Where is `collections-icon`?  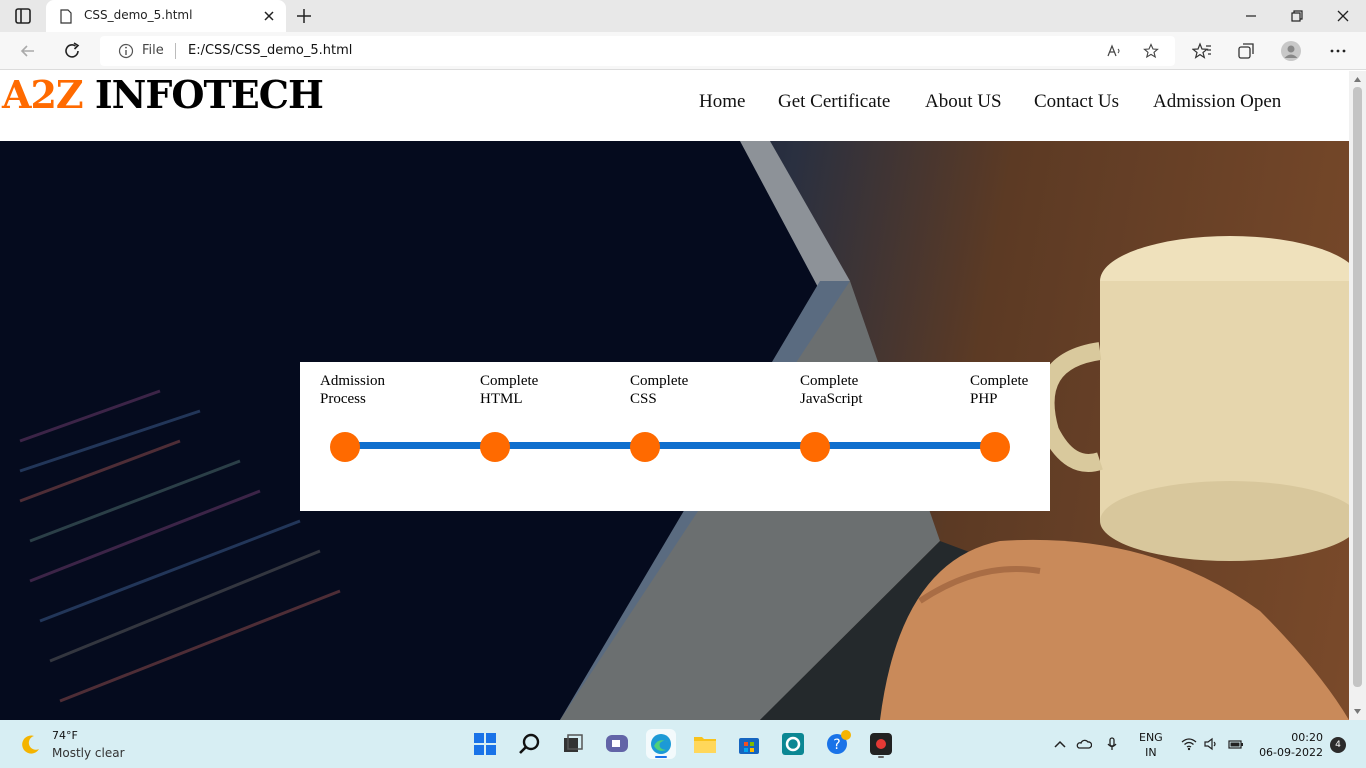 collections-icon is located at coordinates (1246, 51).